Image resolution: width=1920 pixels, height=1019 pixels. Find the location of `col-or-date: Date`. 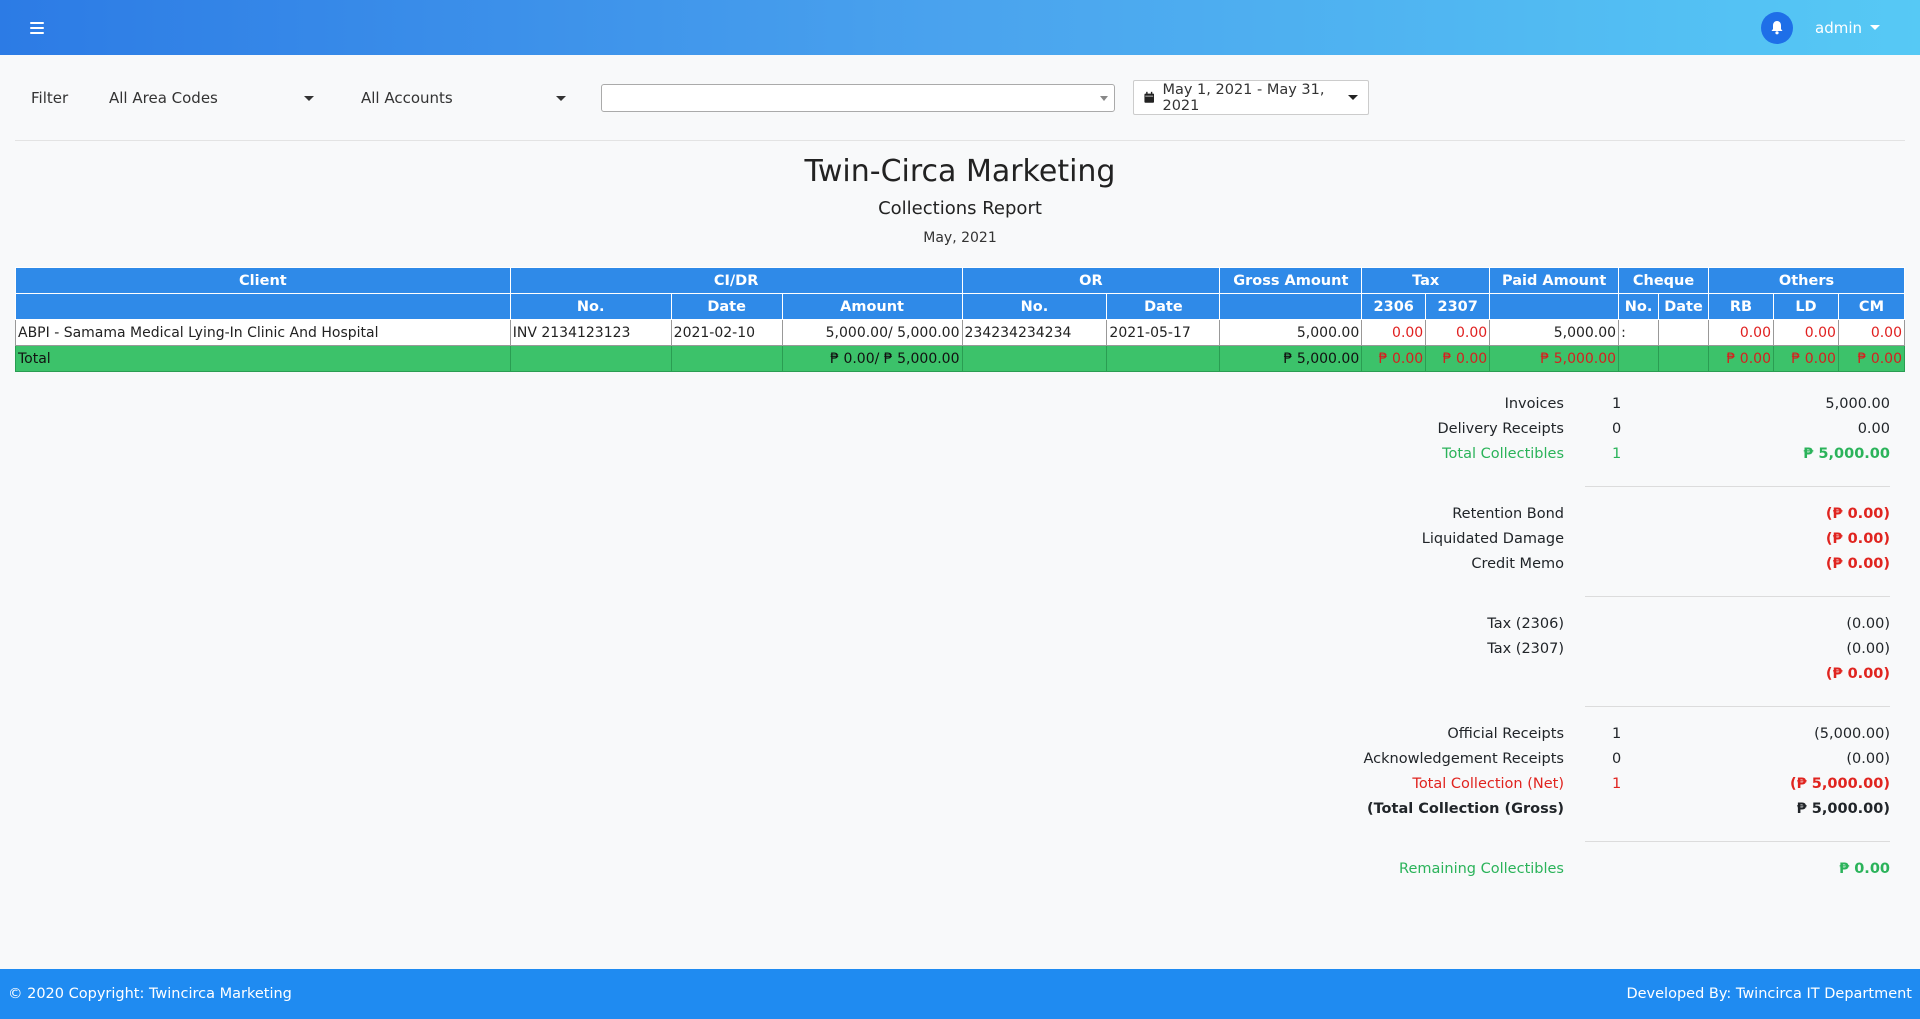

col-or-date: Date is located at coordinates (1163, 306).